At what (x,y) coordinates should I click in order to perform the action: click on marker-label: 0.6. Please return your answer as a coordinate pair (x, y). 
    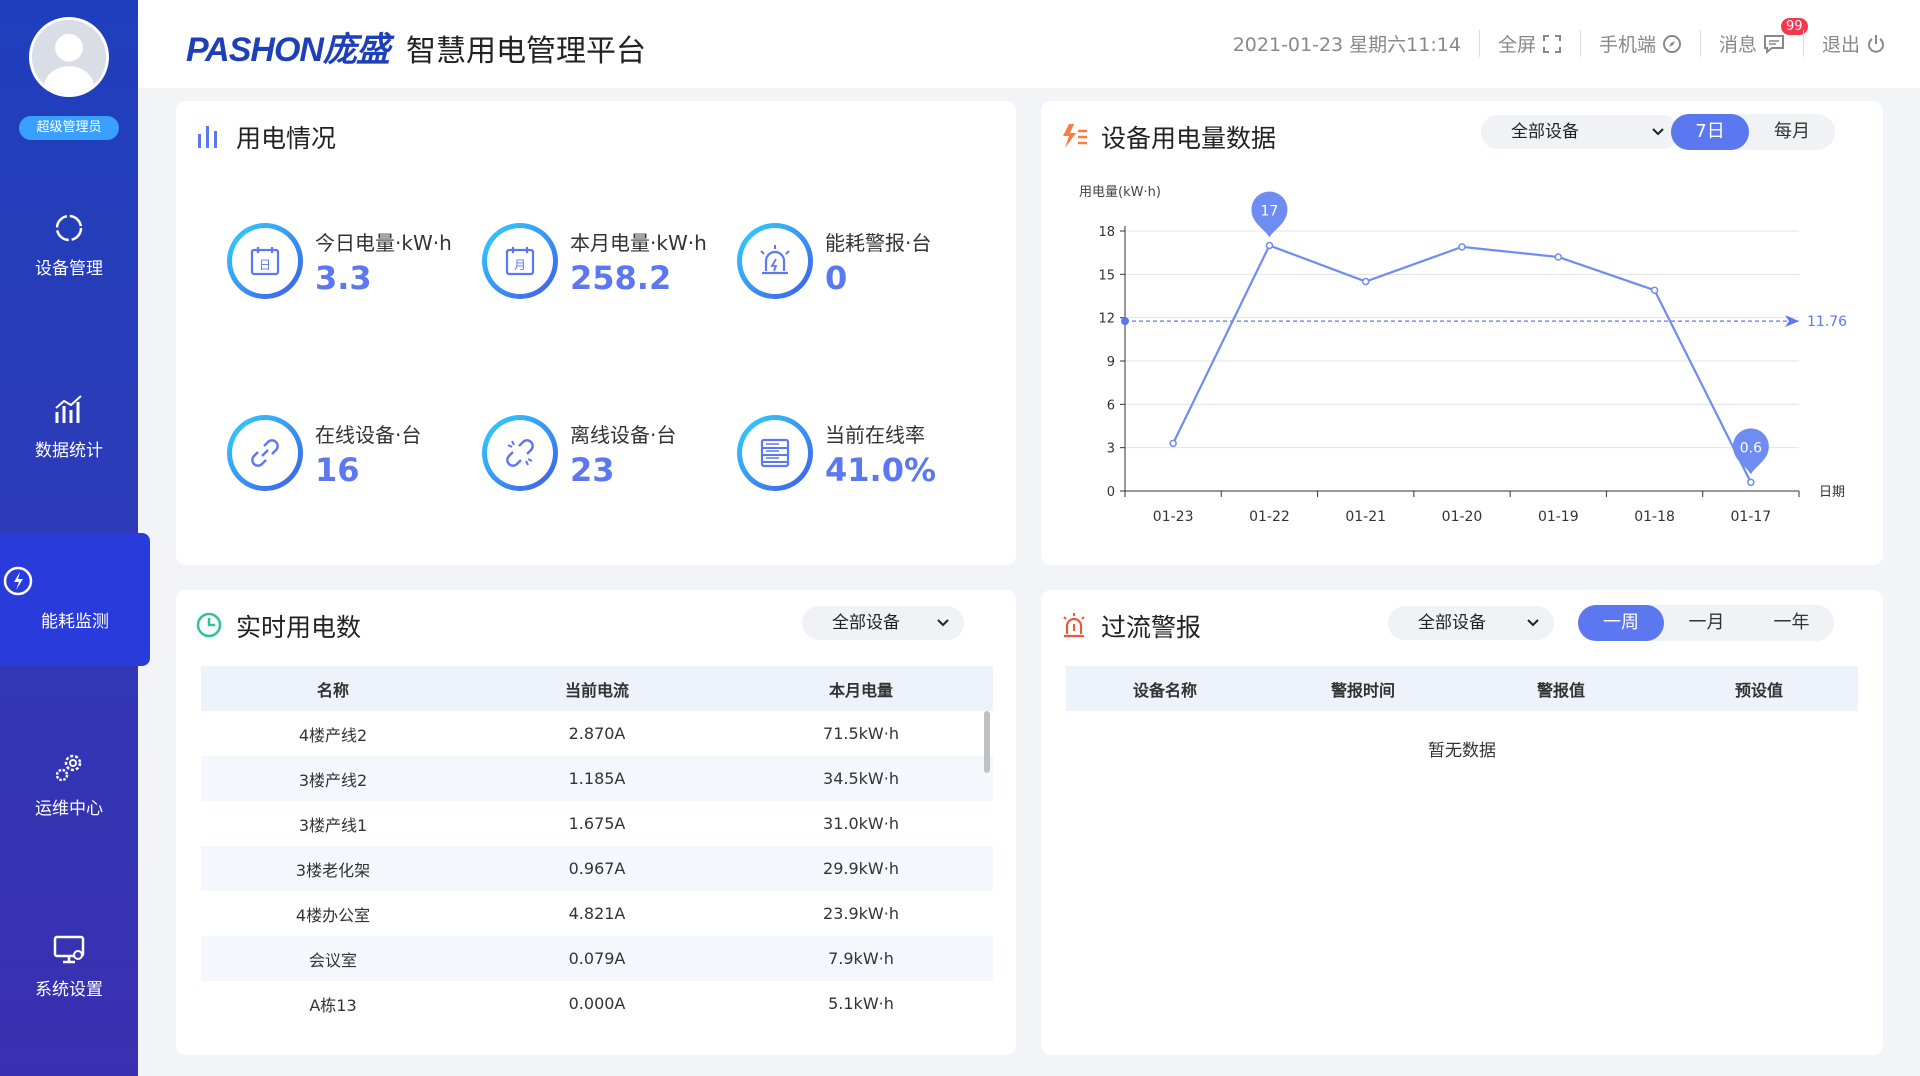
    Looking at the image, I should click on (1751, 448).